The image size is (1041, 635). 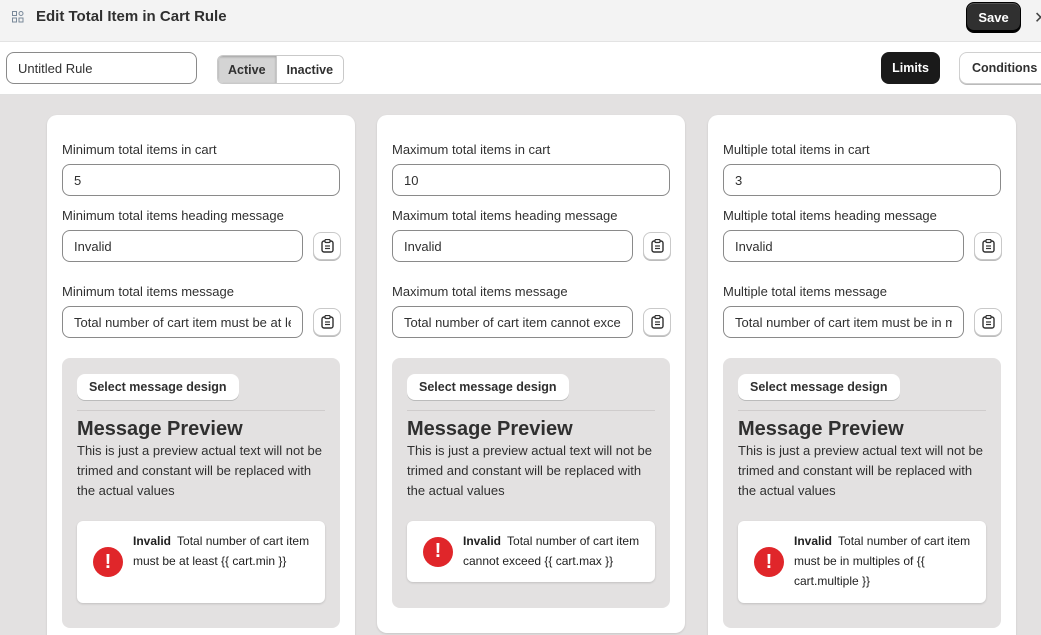 What do you see at coordinates (148, 291) in the screenshot?
I see `min-message-label: Minimum total items message` at bounding box center [148, 291].